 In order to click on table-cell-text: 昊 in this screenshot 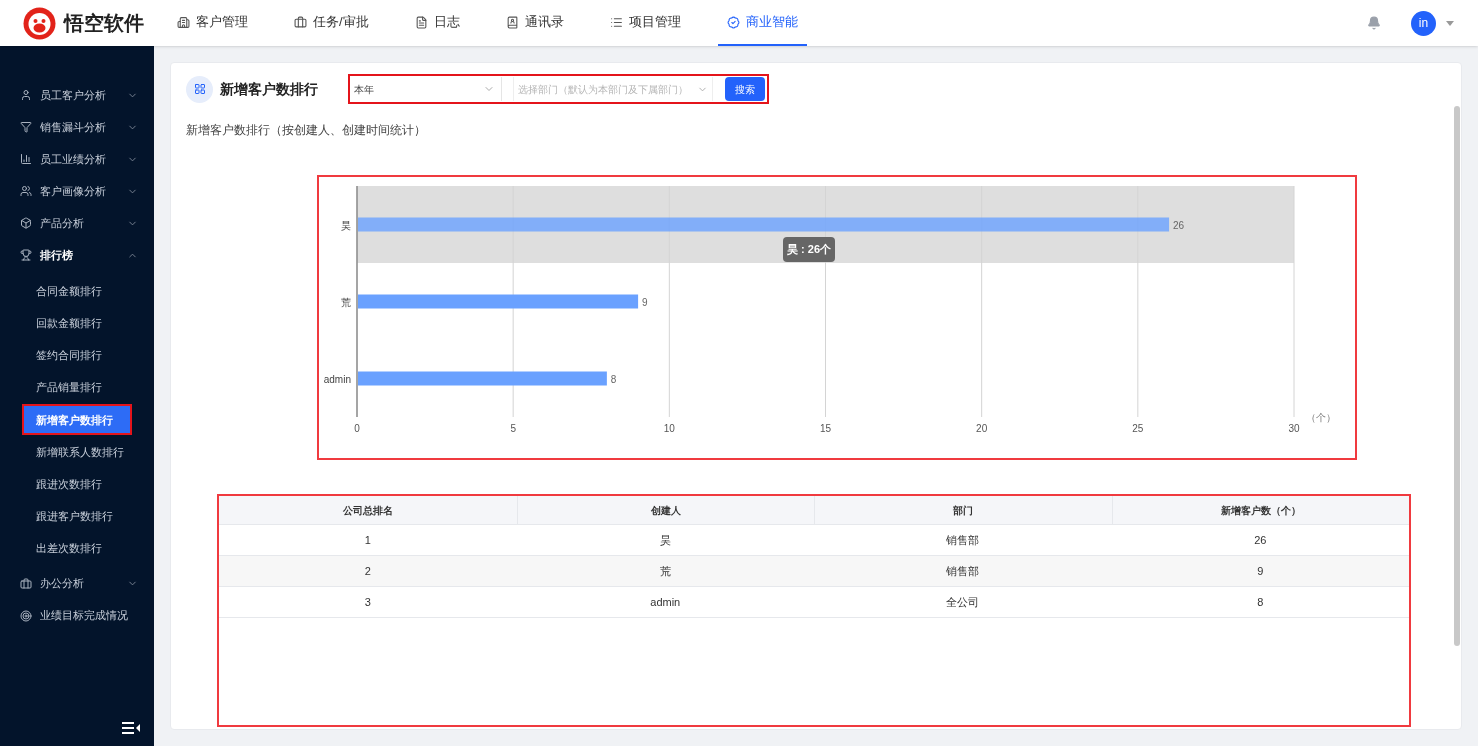, I will do `click(665, 540)`.